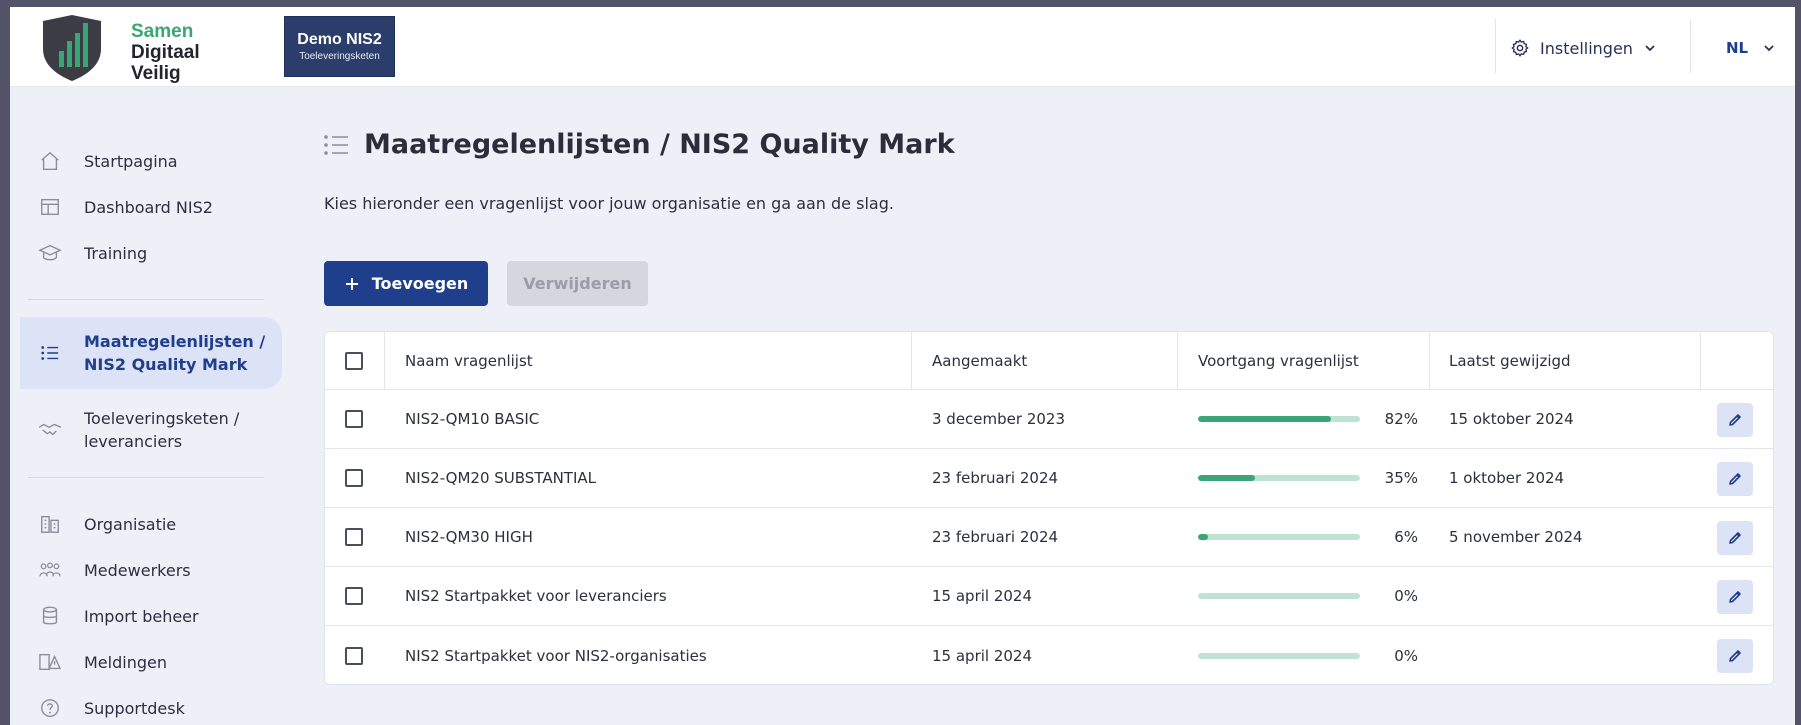  What do you see at coordinates (154, 253) in the screenshot?
I see `sidebar-item-training: Training` at bounding box center [154, 253].